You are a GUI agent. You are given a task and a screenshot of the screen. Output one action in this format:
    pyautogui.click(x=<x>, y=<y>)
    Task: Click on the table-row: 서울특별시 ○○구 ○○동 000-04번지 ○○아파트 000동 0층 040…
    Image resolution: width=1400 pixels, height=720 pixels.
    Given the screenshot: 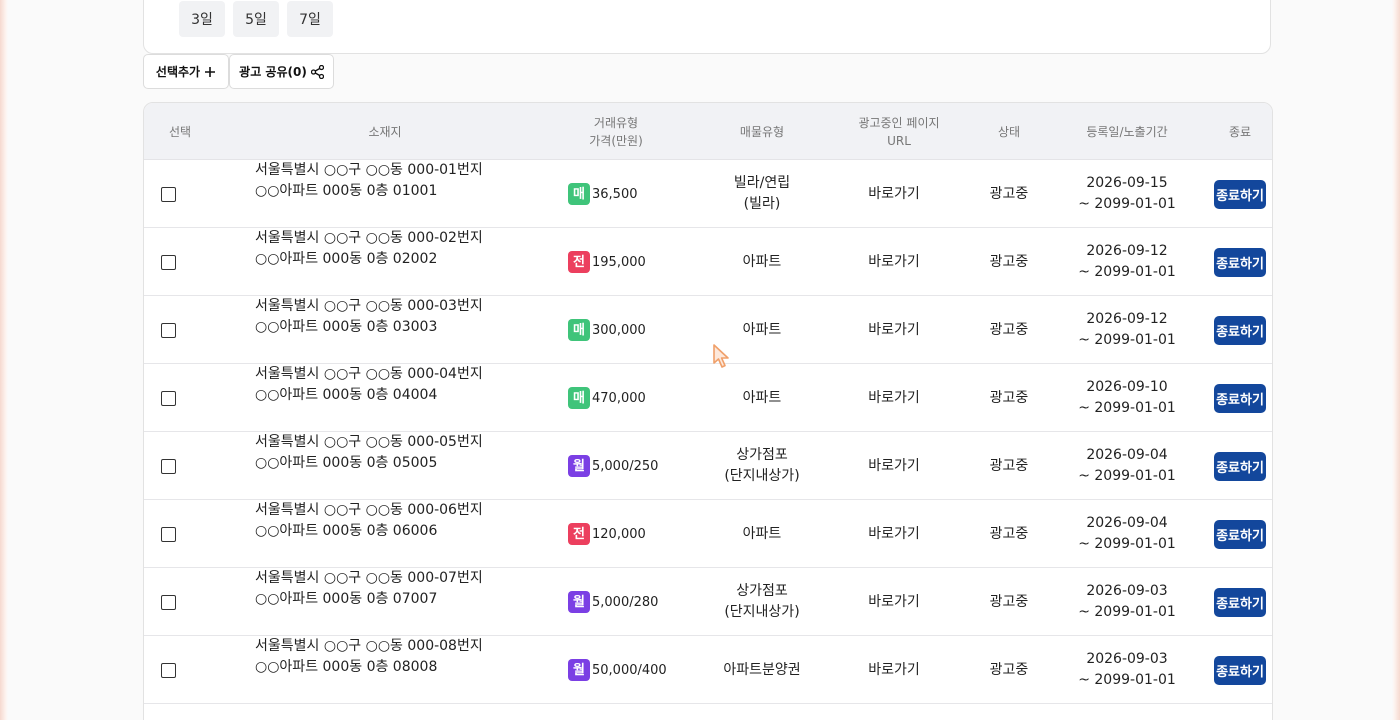 What is the action you would take?
    pyautogui.click(x=708, y=398)
    